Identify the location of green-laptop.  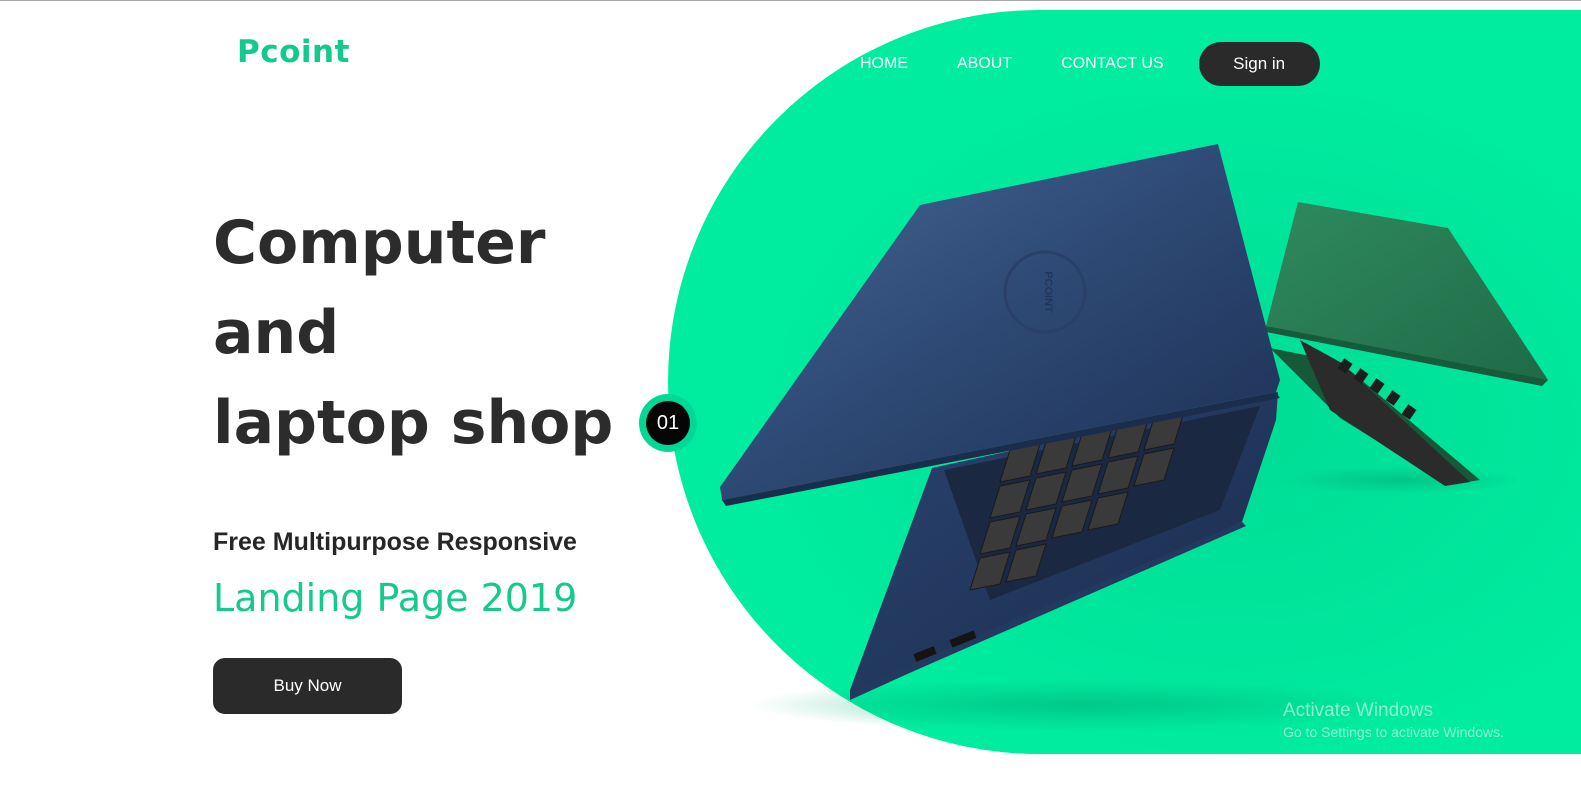
(1407, 344).